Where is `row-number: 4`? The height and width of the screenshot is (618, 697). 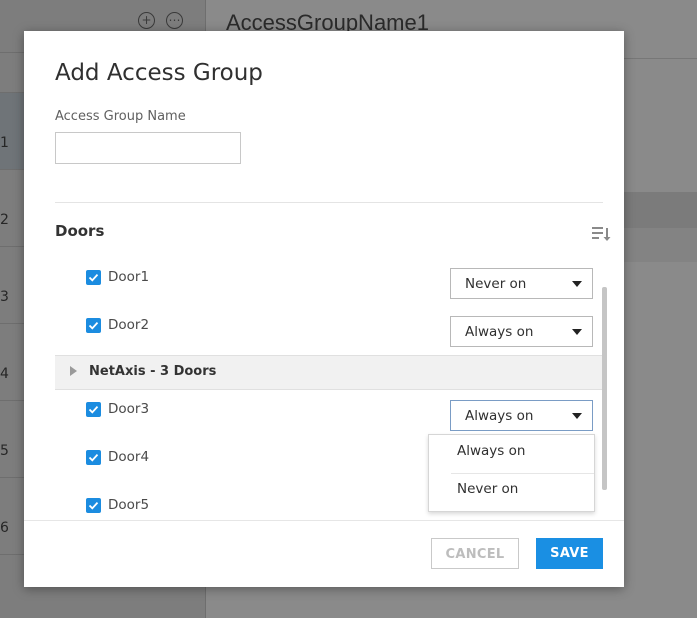
row-number: 4 is located at coordinates (4, 374).